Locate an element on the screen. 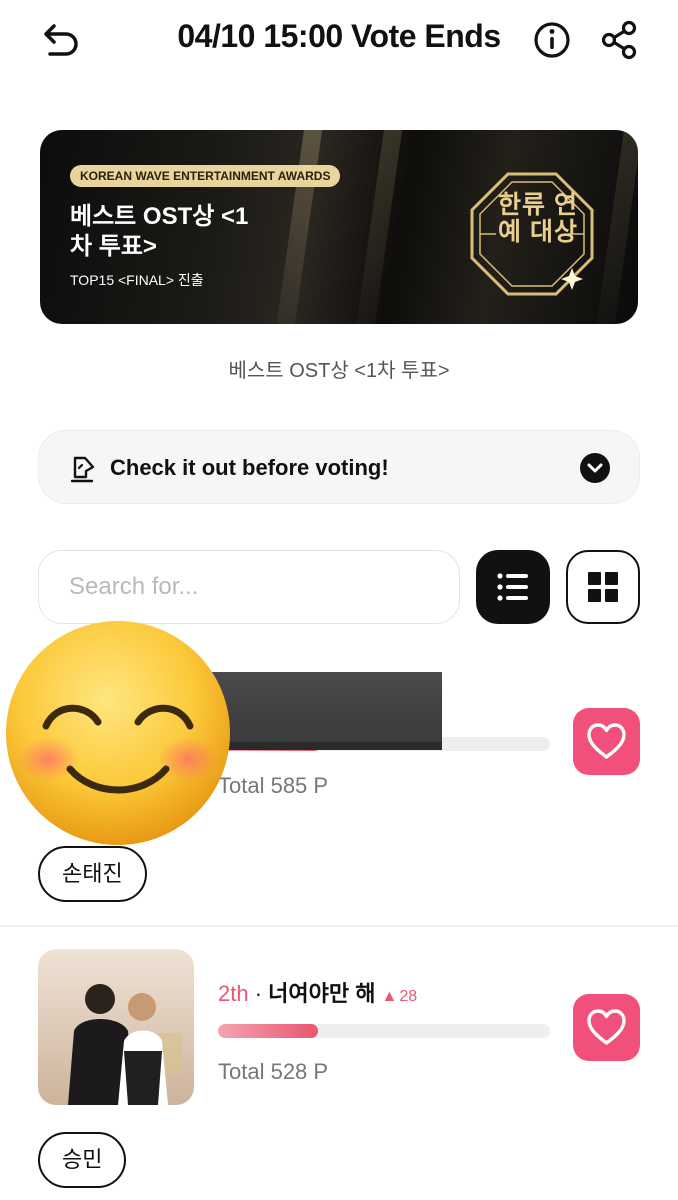  rank-line: 2th · 너여야만 해 ▲ 28 is located at coordinates (317, 992).